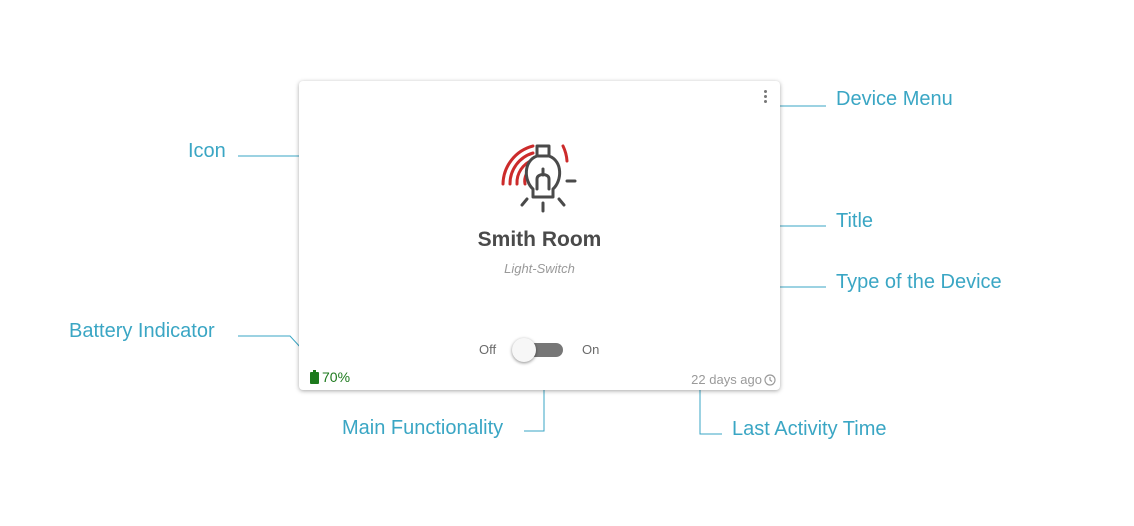 The image size is (1134, 526). What do you see at coordinates (488, 349) in the screenshot?
I see `toggle-off-label: Off` at bounding box center [488, 349].